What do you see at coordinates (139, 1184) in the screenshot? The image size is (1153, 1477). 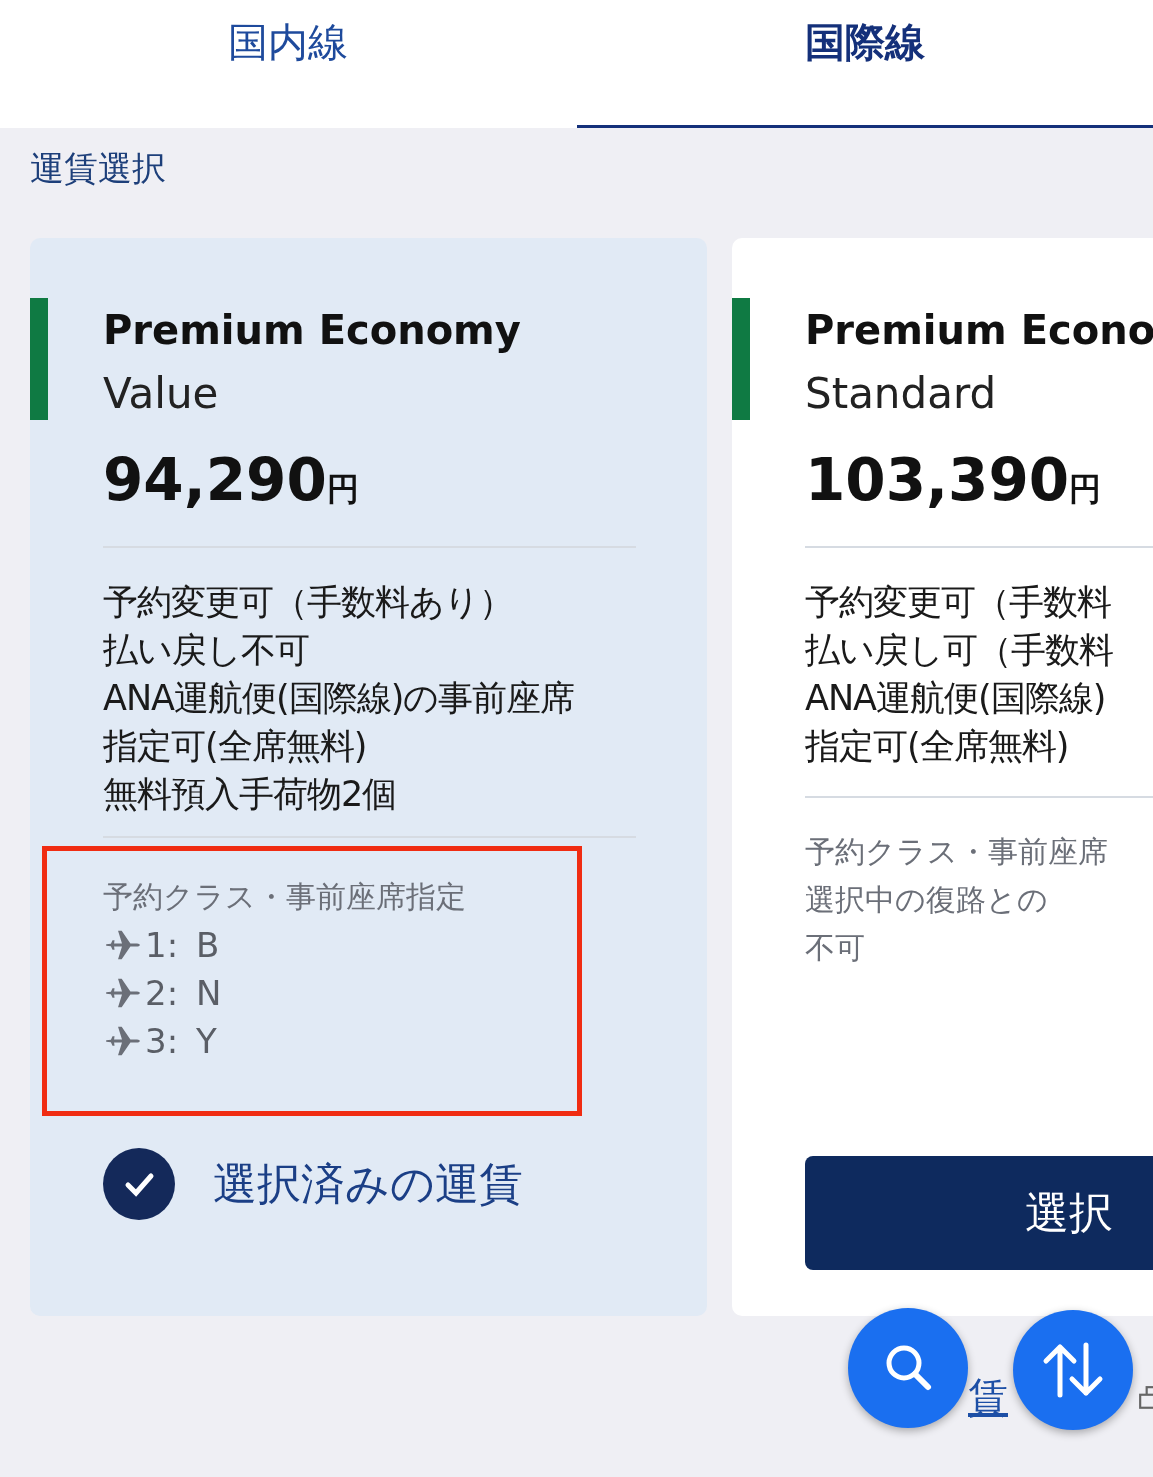 I see `check-icon` at bounding box center [139, 1184].